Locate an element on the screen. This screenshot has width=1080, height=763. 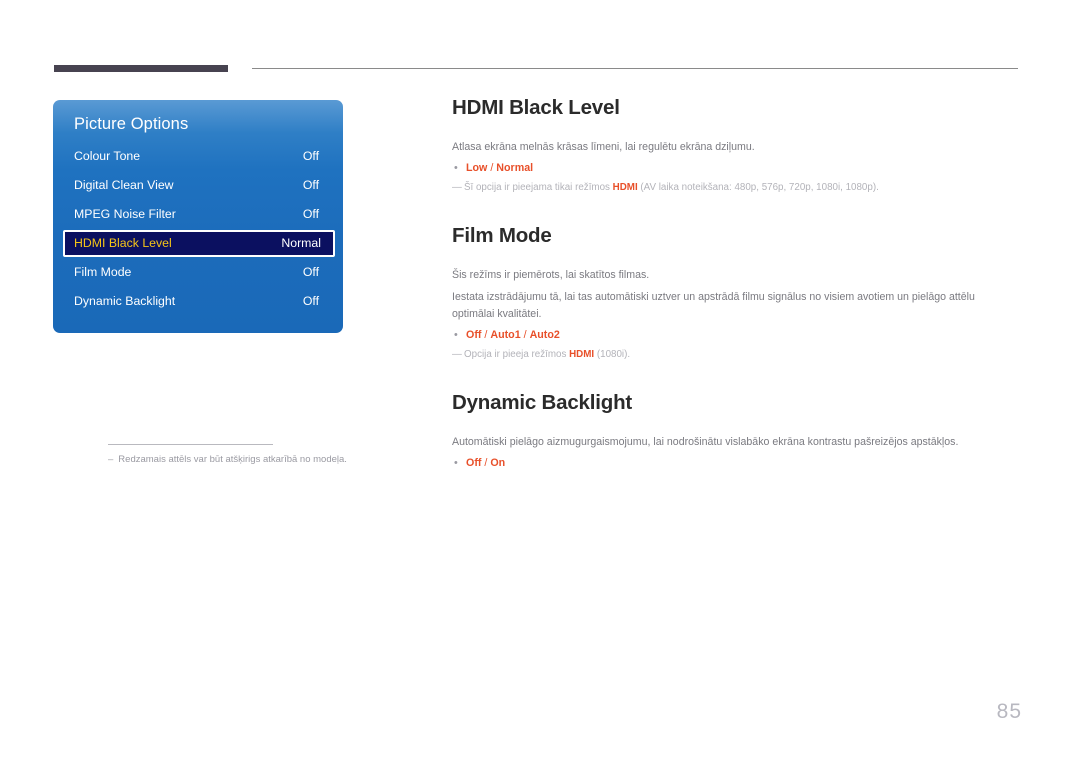
option-value: Normal is located at coordinates (515, 168).